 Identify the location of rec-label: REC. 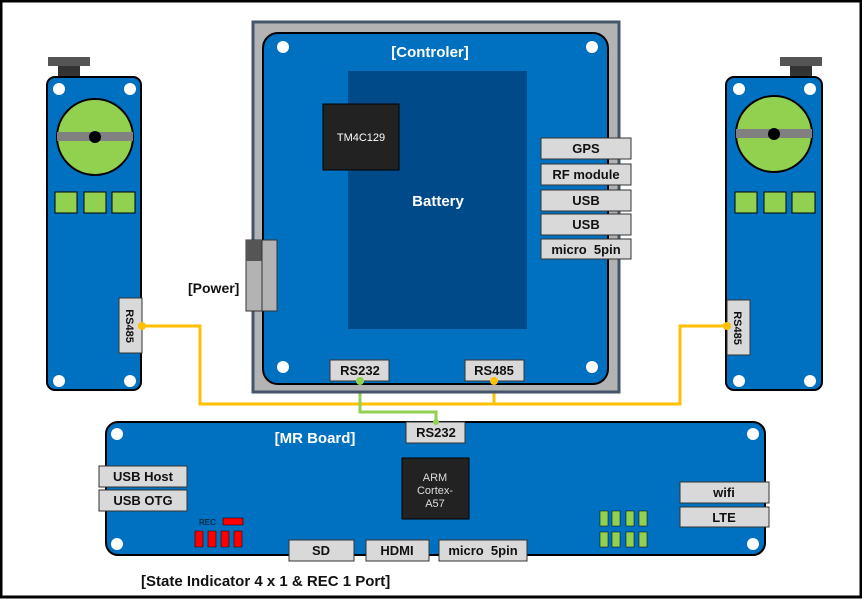
(207, 522).